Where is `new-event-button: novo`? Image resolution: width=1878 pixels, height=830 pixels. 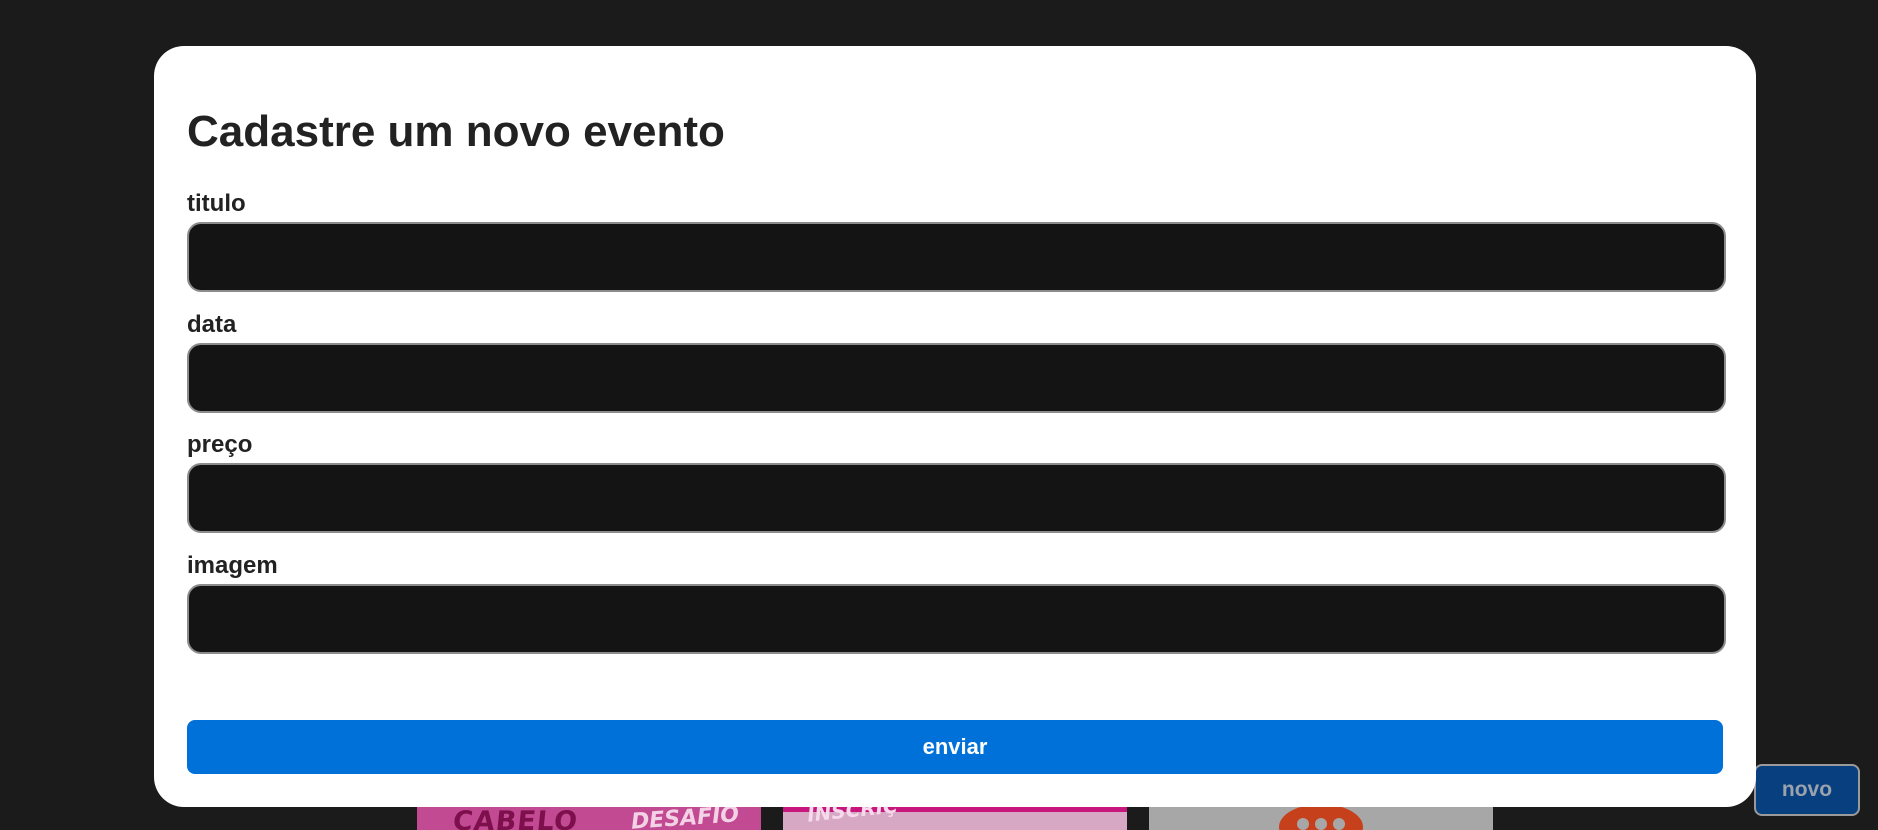 new-event-button: novo is located at coordinates (1807, 790).